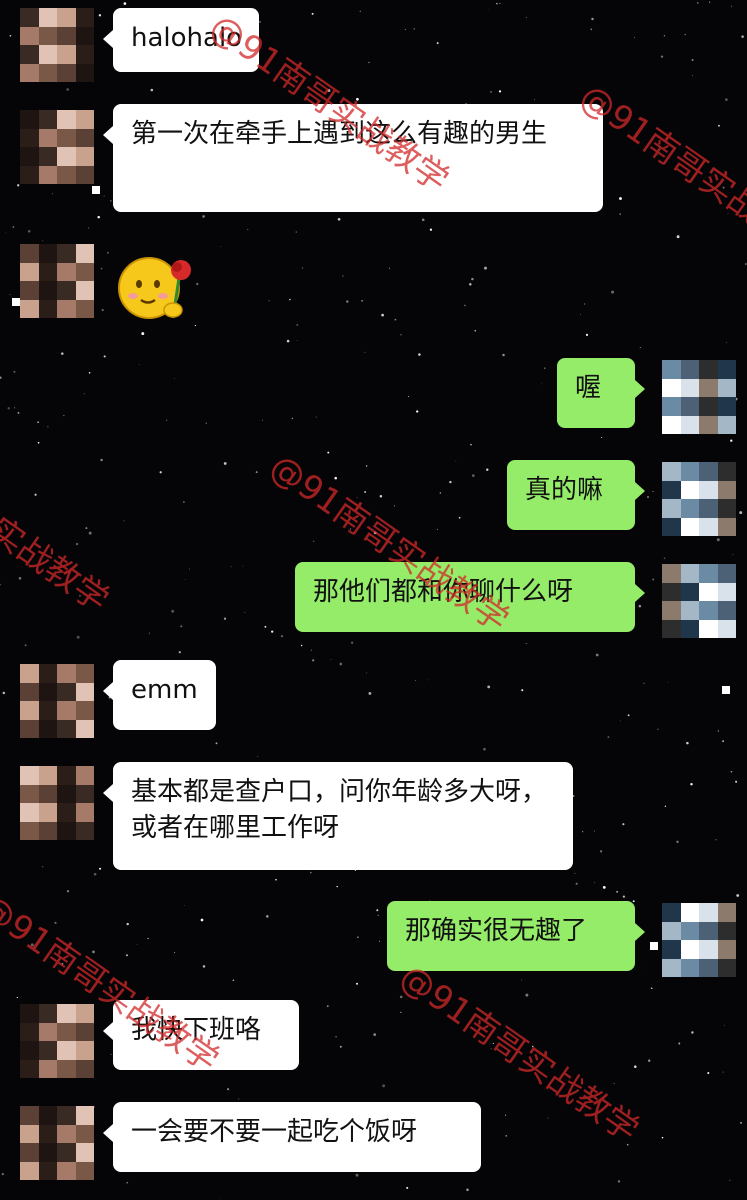  What do you see at coordinates (201, 1035) in the screenshot?
I see `incoming-message-bubble: 我快下班咯` at bounding box center [201, 1035].